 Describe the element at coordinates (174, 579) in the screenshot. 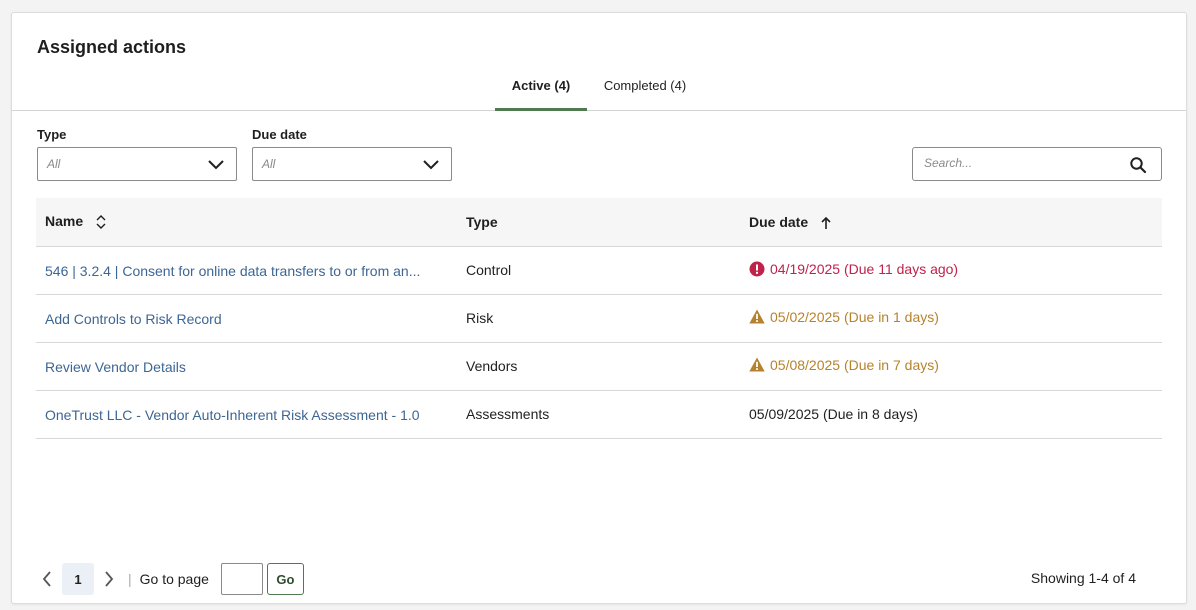

I see `goto-page-label: Go to page` at that location.